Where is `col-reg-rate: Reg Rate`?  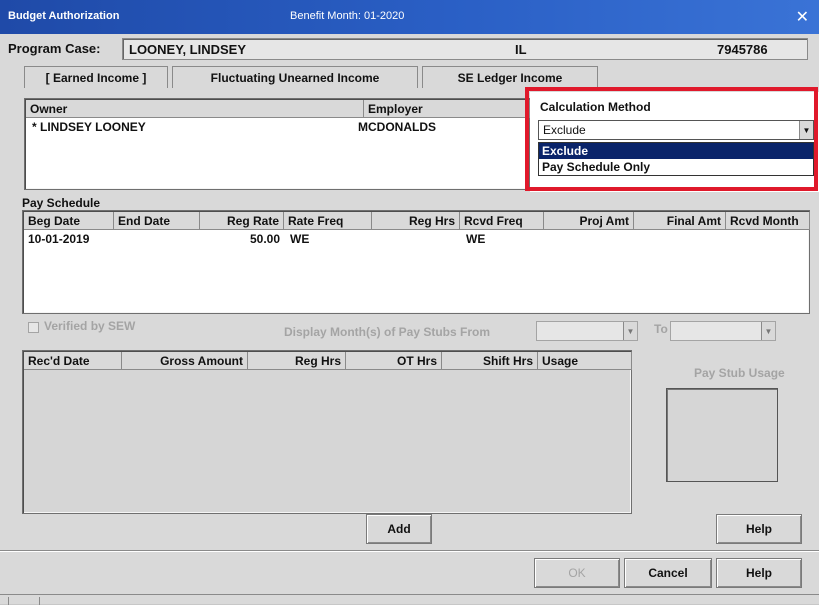 col-reg-rate: Reg Rate is located at coordinates (242, 221).